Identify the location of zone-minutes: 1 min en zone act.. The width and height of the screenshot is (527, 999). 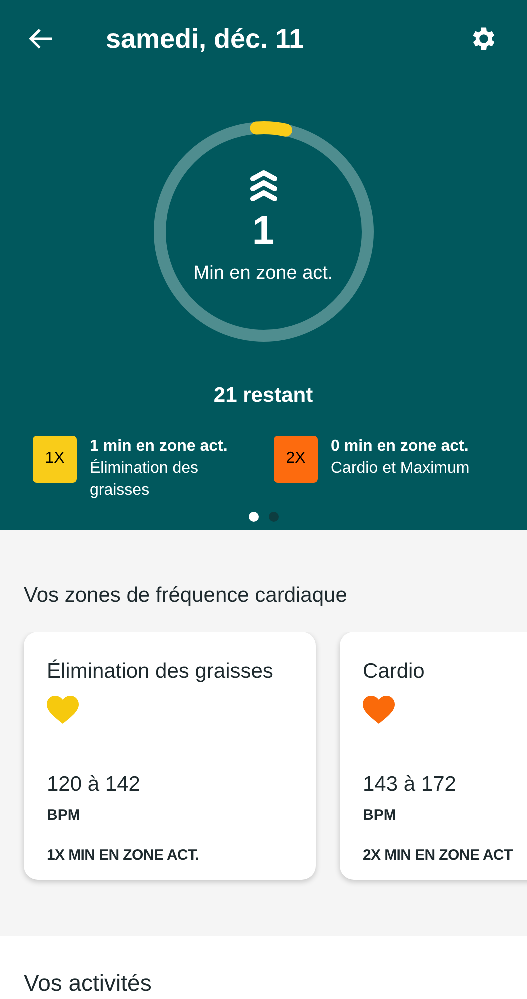
(159, 446).